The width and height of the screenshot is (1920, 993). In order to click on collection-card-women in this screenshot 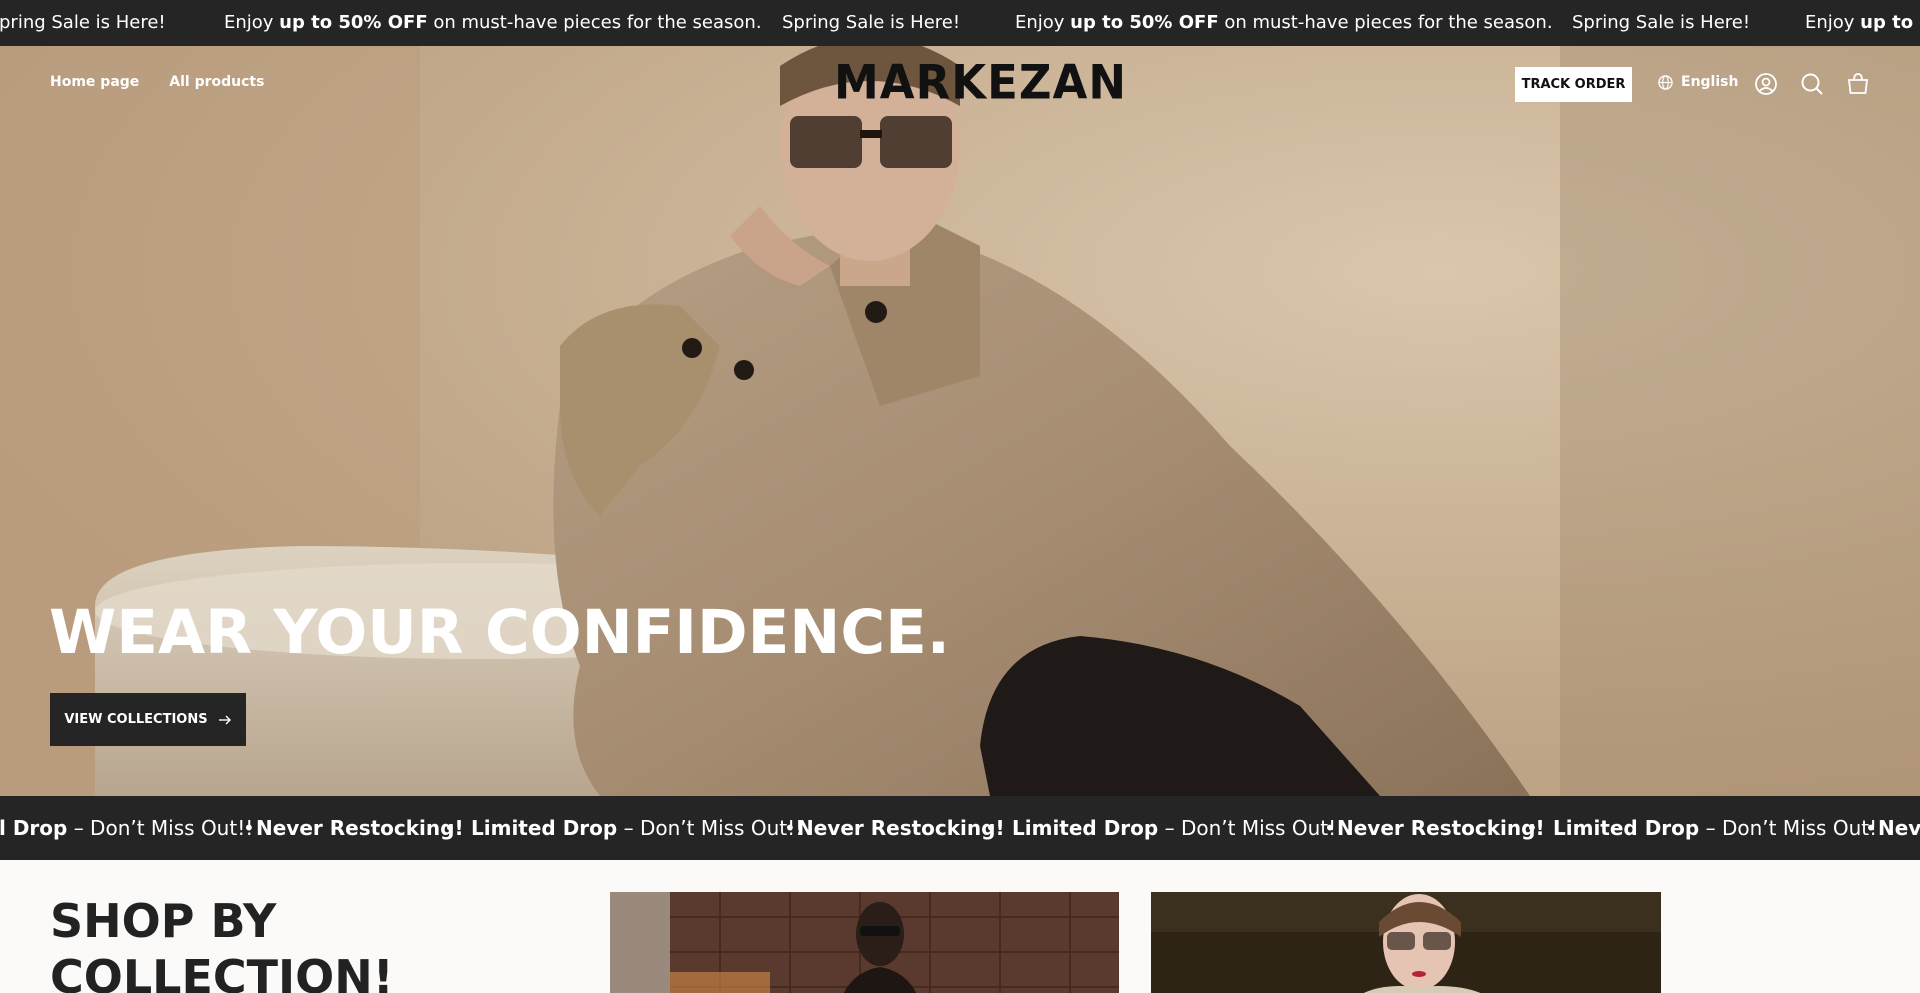, I will do `click(1406, 942)`.